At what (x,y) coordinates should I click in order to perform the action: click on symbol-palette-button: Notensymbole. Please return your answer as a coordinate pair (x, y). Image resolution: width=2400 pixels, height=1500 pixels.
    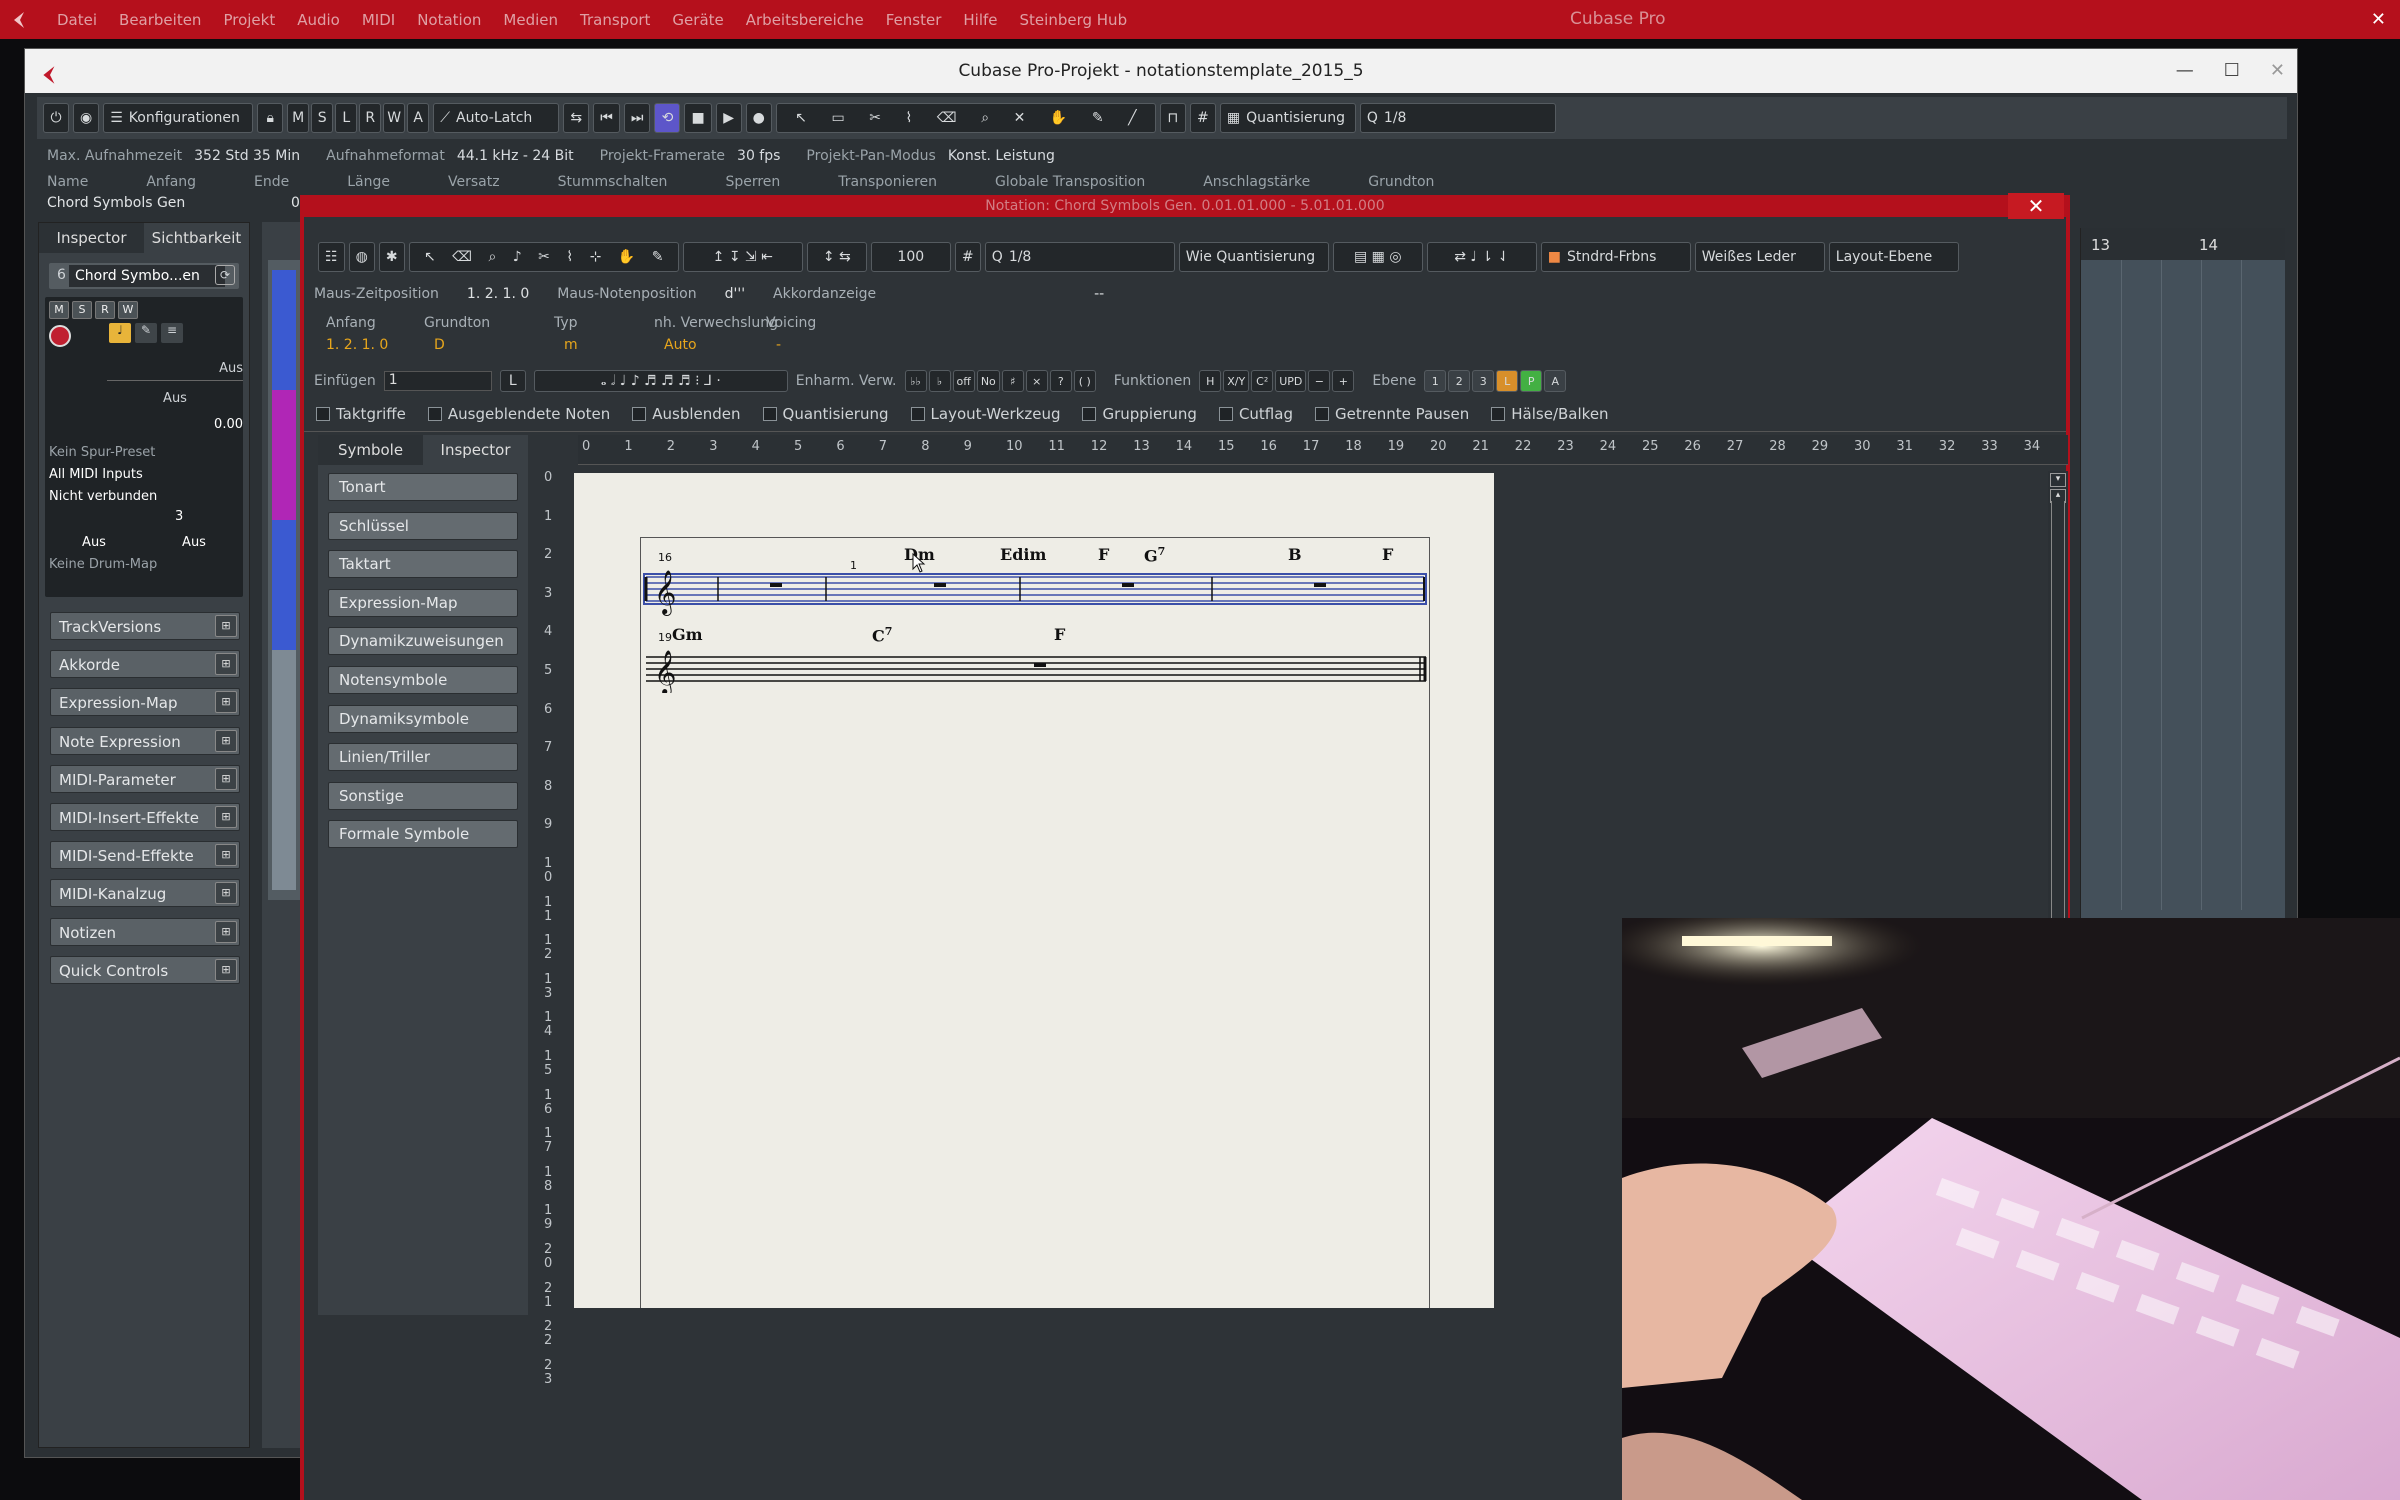
    Looking at the image, I should click on (423, 680).